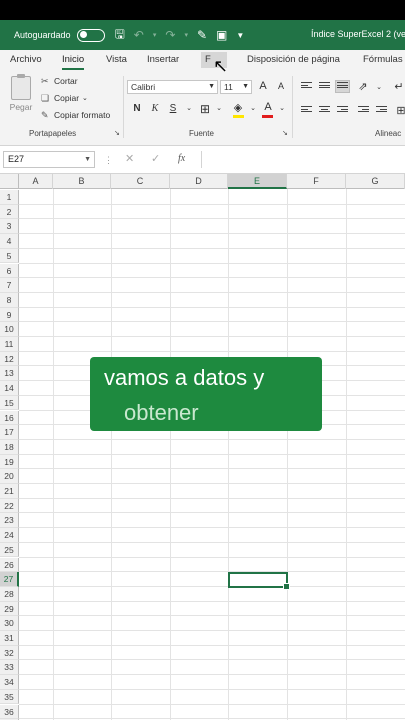  I want to click on row-header-7: 7, so click(9, 285).